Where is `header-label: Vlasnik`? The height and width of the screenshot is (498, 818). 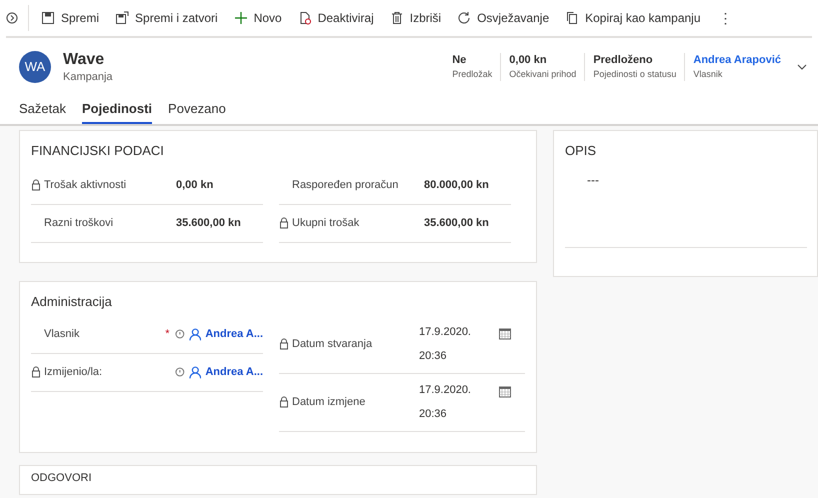 header-label: Vlasnik is located at coordinates (708, 74).